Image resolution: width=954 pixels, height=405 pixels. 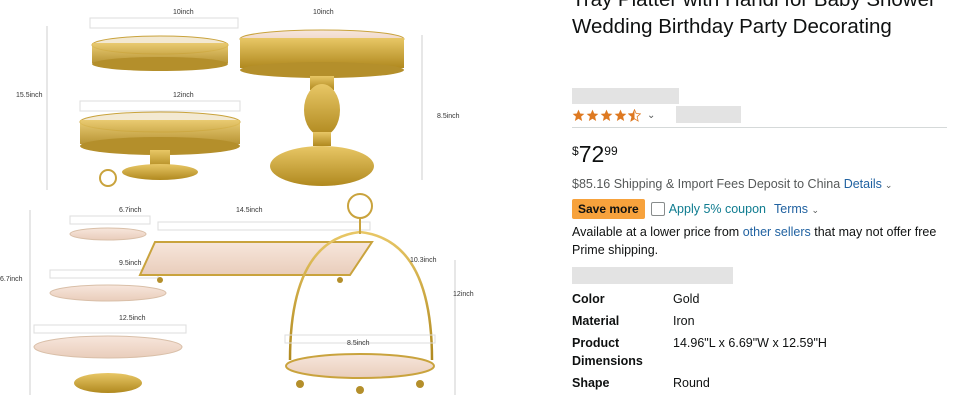 What do you see at coordinates (791, 209) in the screenshot?
I see `terms-label: Terms` at bounding box center [791, 209].